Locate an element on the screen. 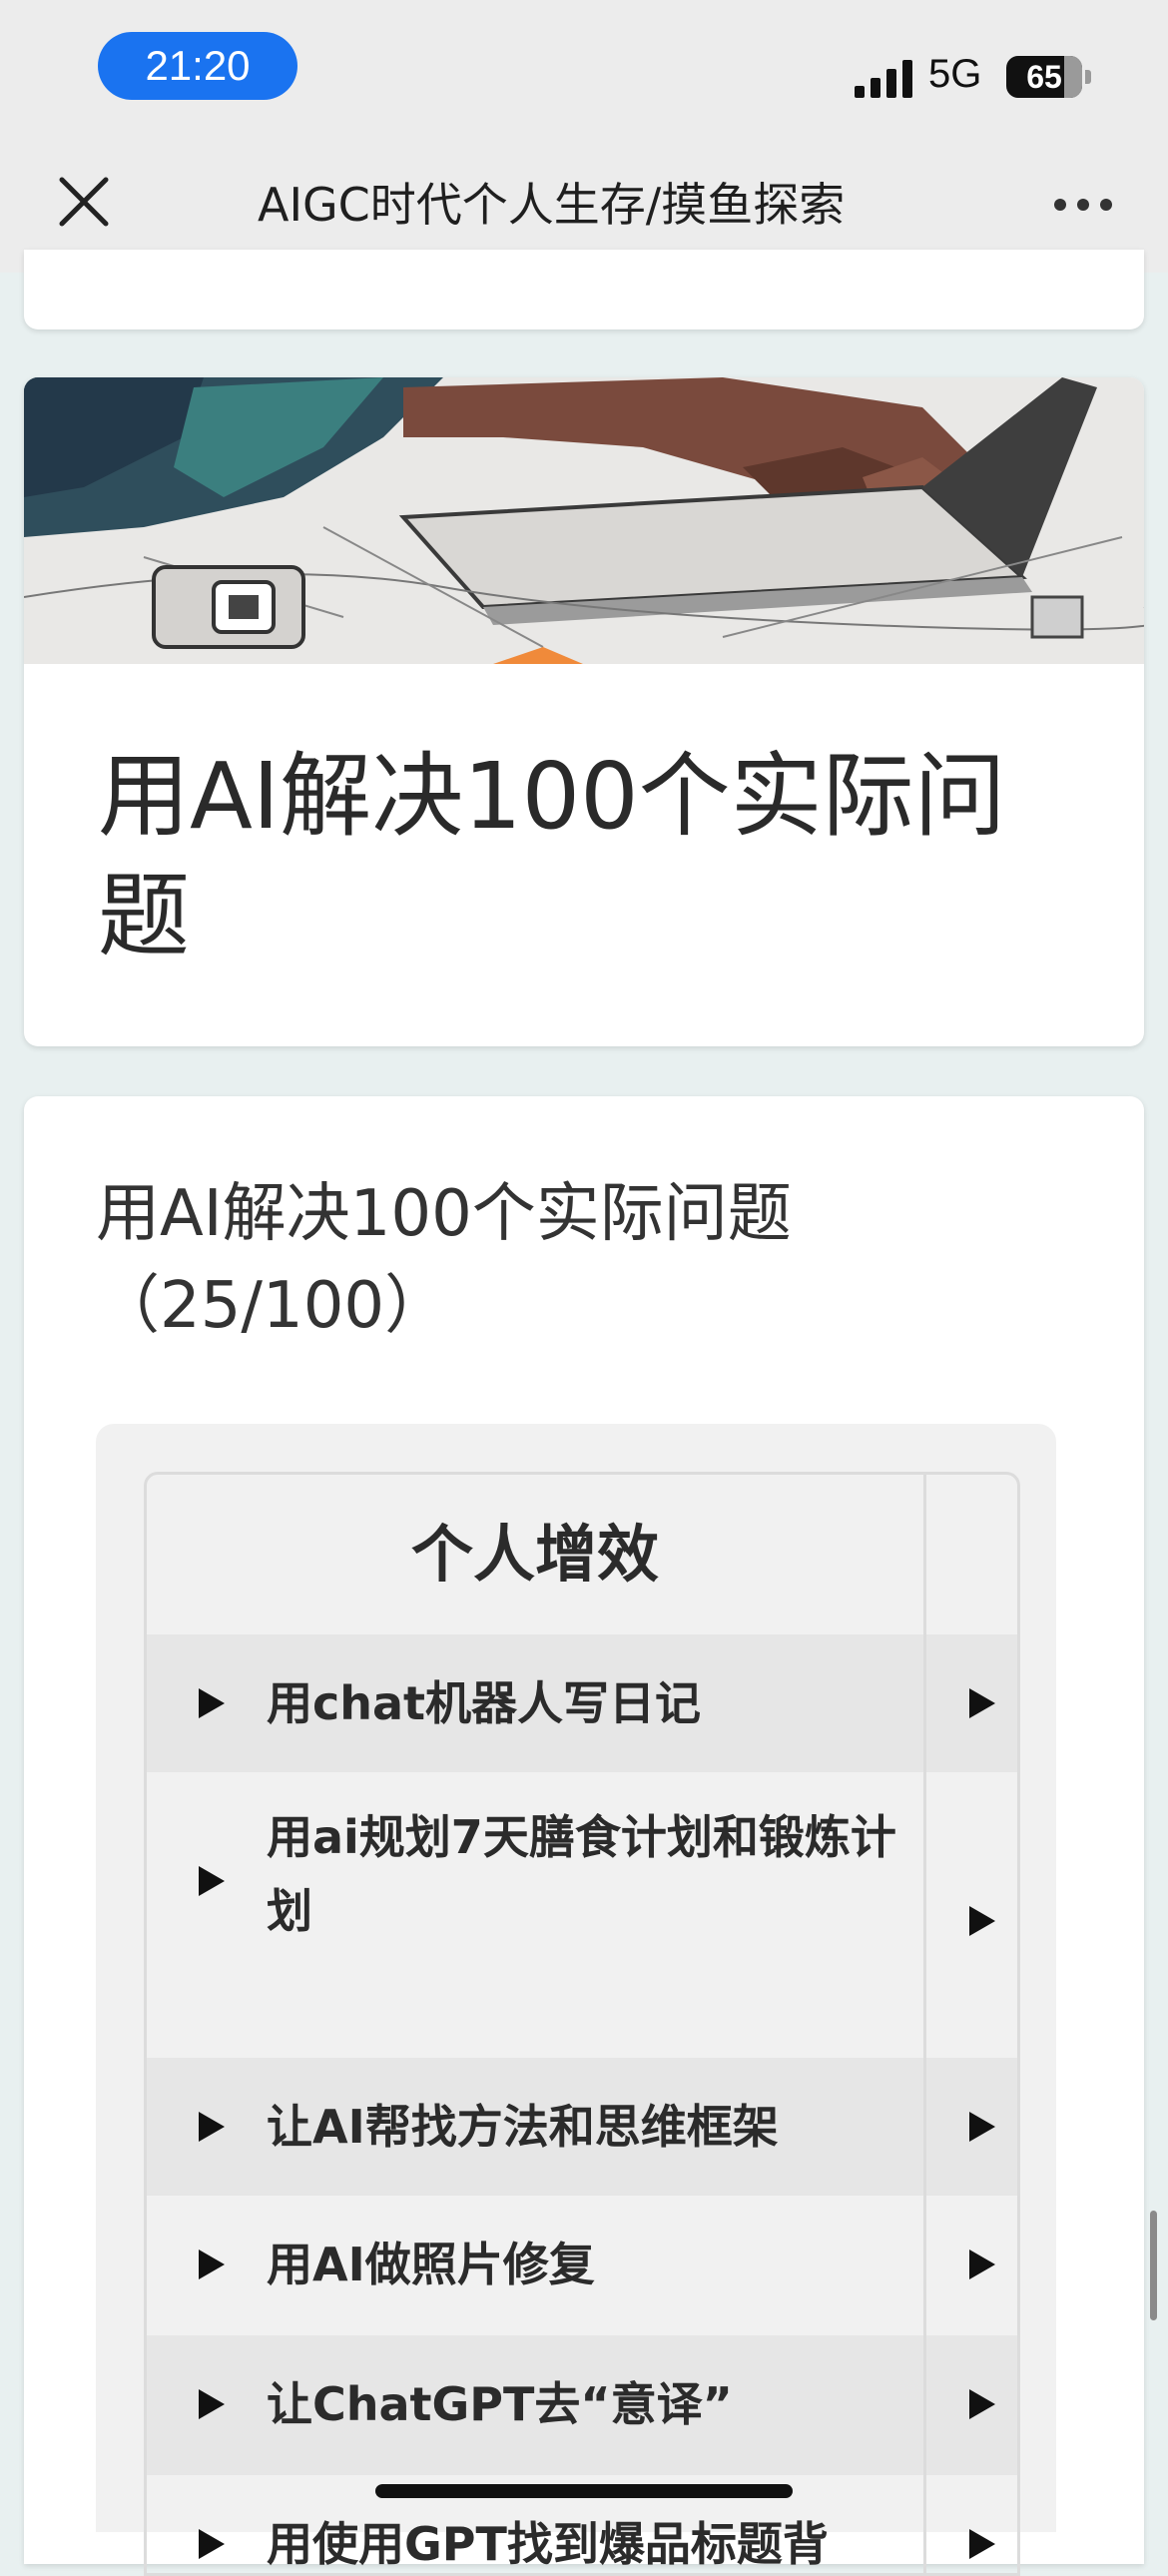 This screenshot has width=1168, height=2576. table-header: 个人增效 is located at coordinates (534, 1554).